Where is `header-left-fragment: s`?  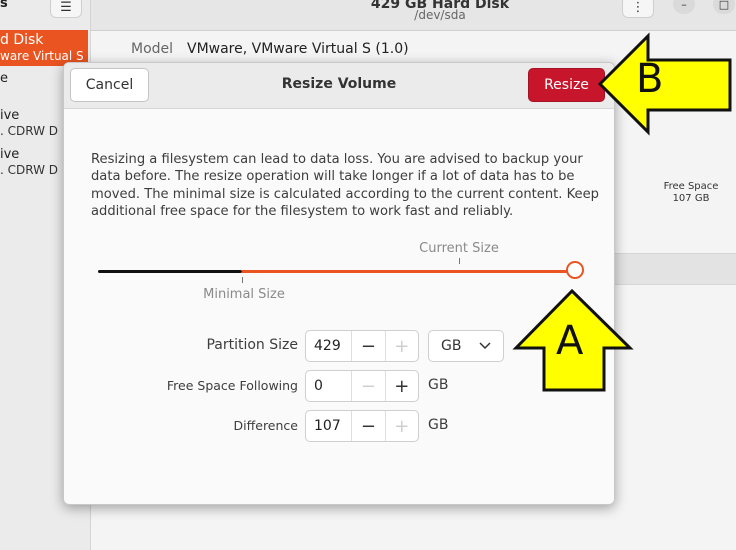 header-left-fragment: s is located at coordinates (4, 5).